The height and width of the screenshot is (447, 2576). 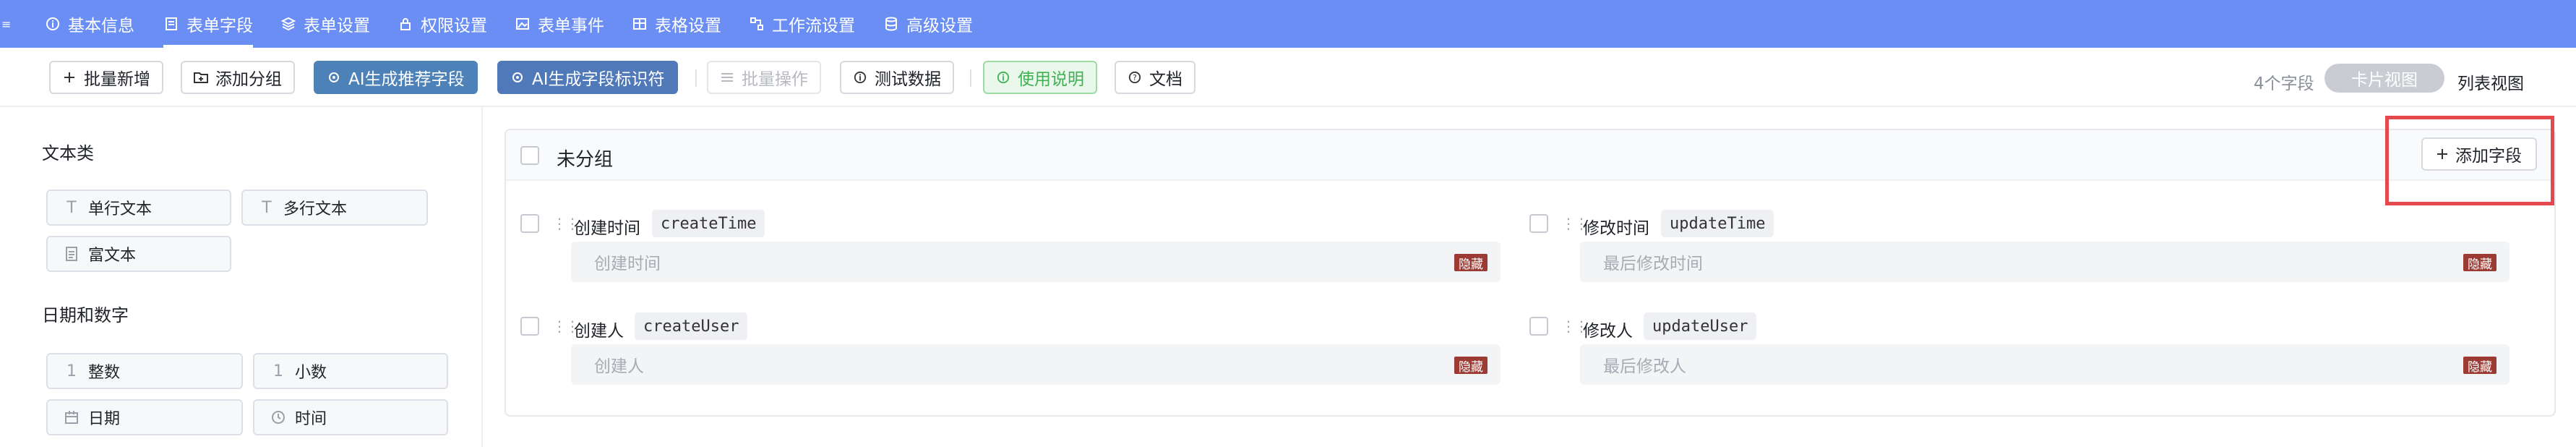 What do you see at coordinates (396, 77) in the screenshot?
I see `ai-recommend-fields-button: AI生成推荐字段` at bounding box center [396, 77].